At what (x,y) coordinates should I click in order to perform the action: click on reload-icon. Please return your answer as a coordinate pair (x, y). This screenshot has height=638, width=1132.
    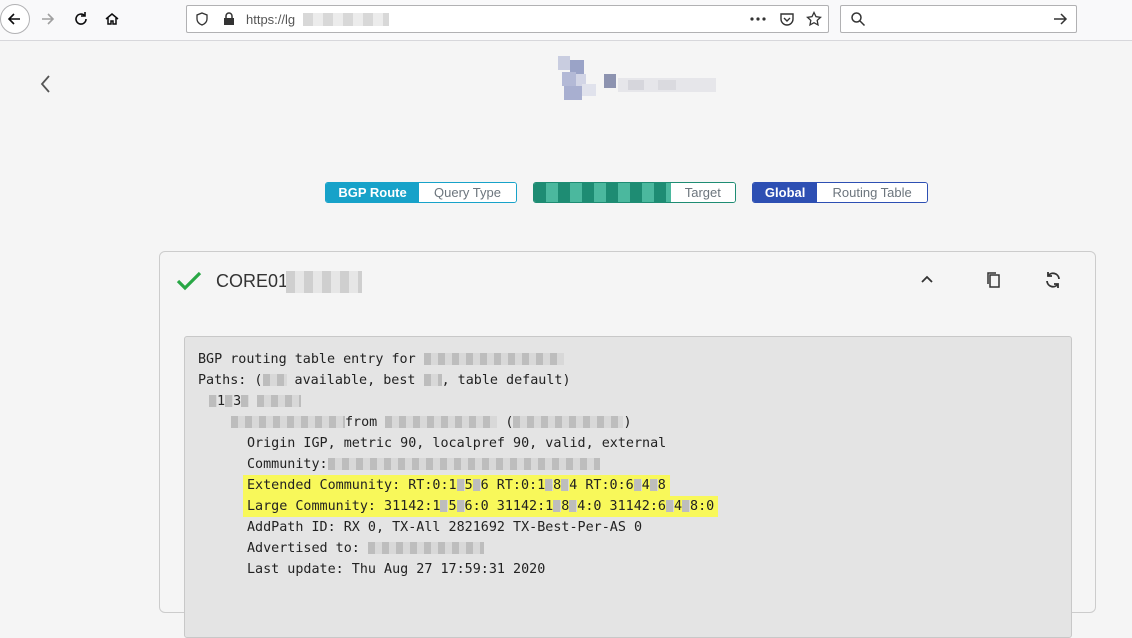
    Looking at the image, I should click on (81, 18).